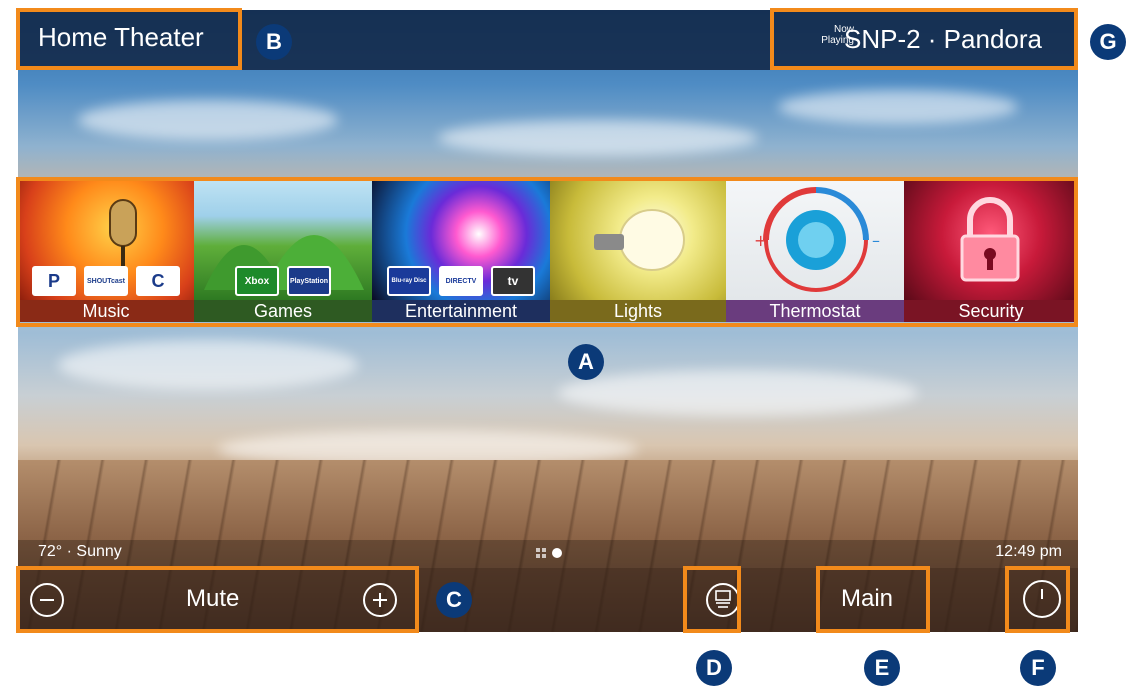 The width and height of the screenshot is (1133, 686). What do you see at coordinates (714, 668) in the screenshot?
I see `marker-d: D` at bounding box center [714, 668].